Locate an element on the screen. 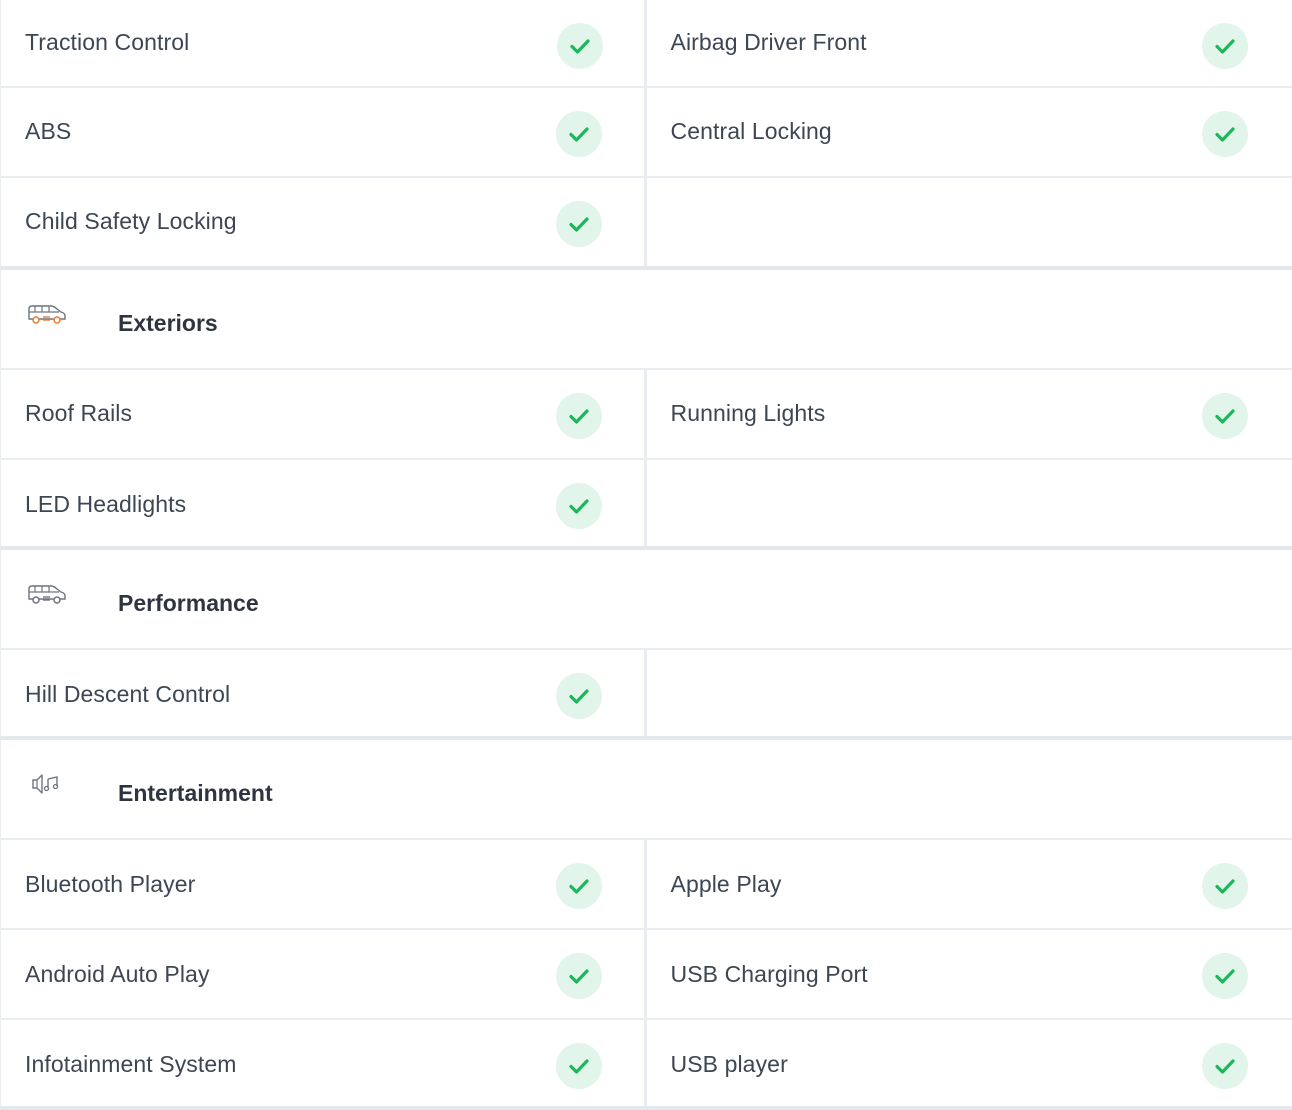 This screenshot has width=1292, height=1110. feature-label: USB player is located at coordinates (729, 1064).